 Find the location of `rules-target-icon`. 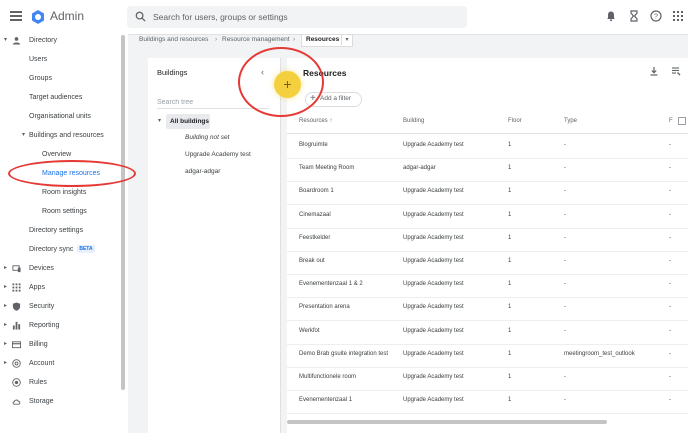

rules-target-icon is located at coordinates (16, 382).